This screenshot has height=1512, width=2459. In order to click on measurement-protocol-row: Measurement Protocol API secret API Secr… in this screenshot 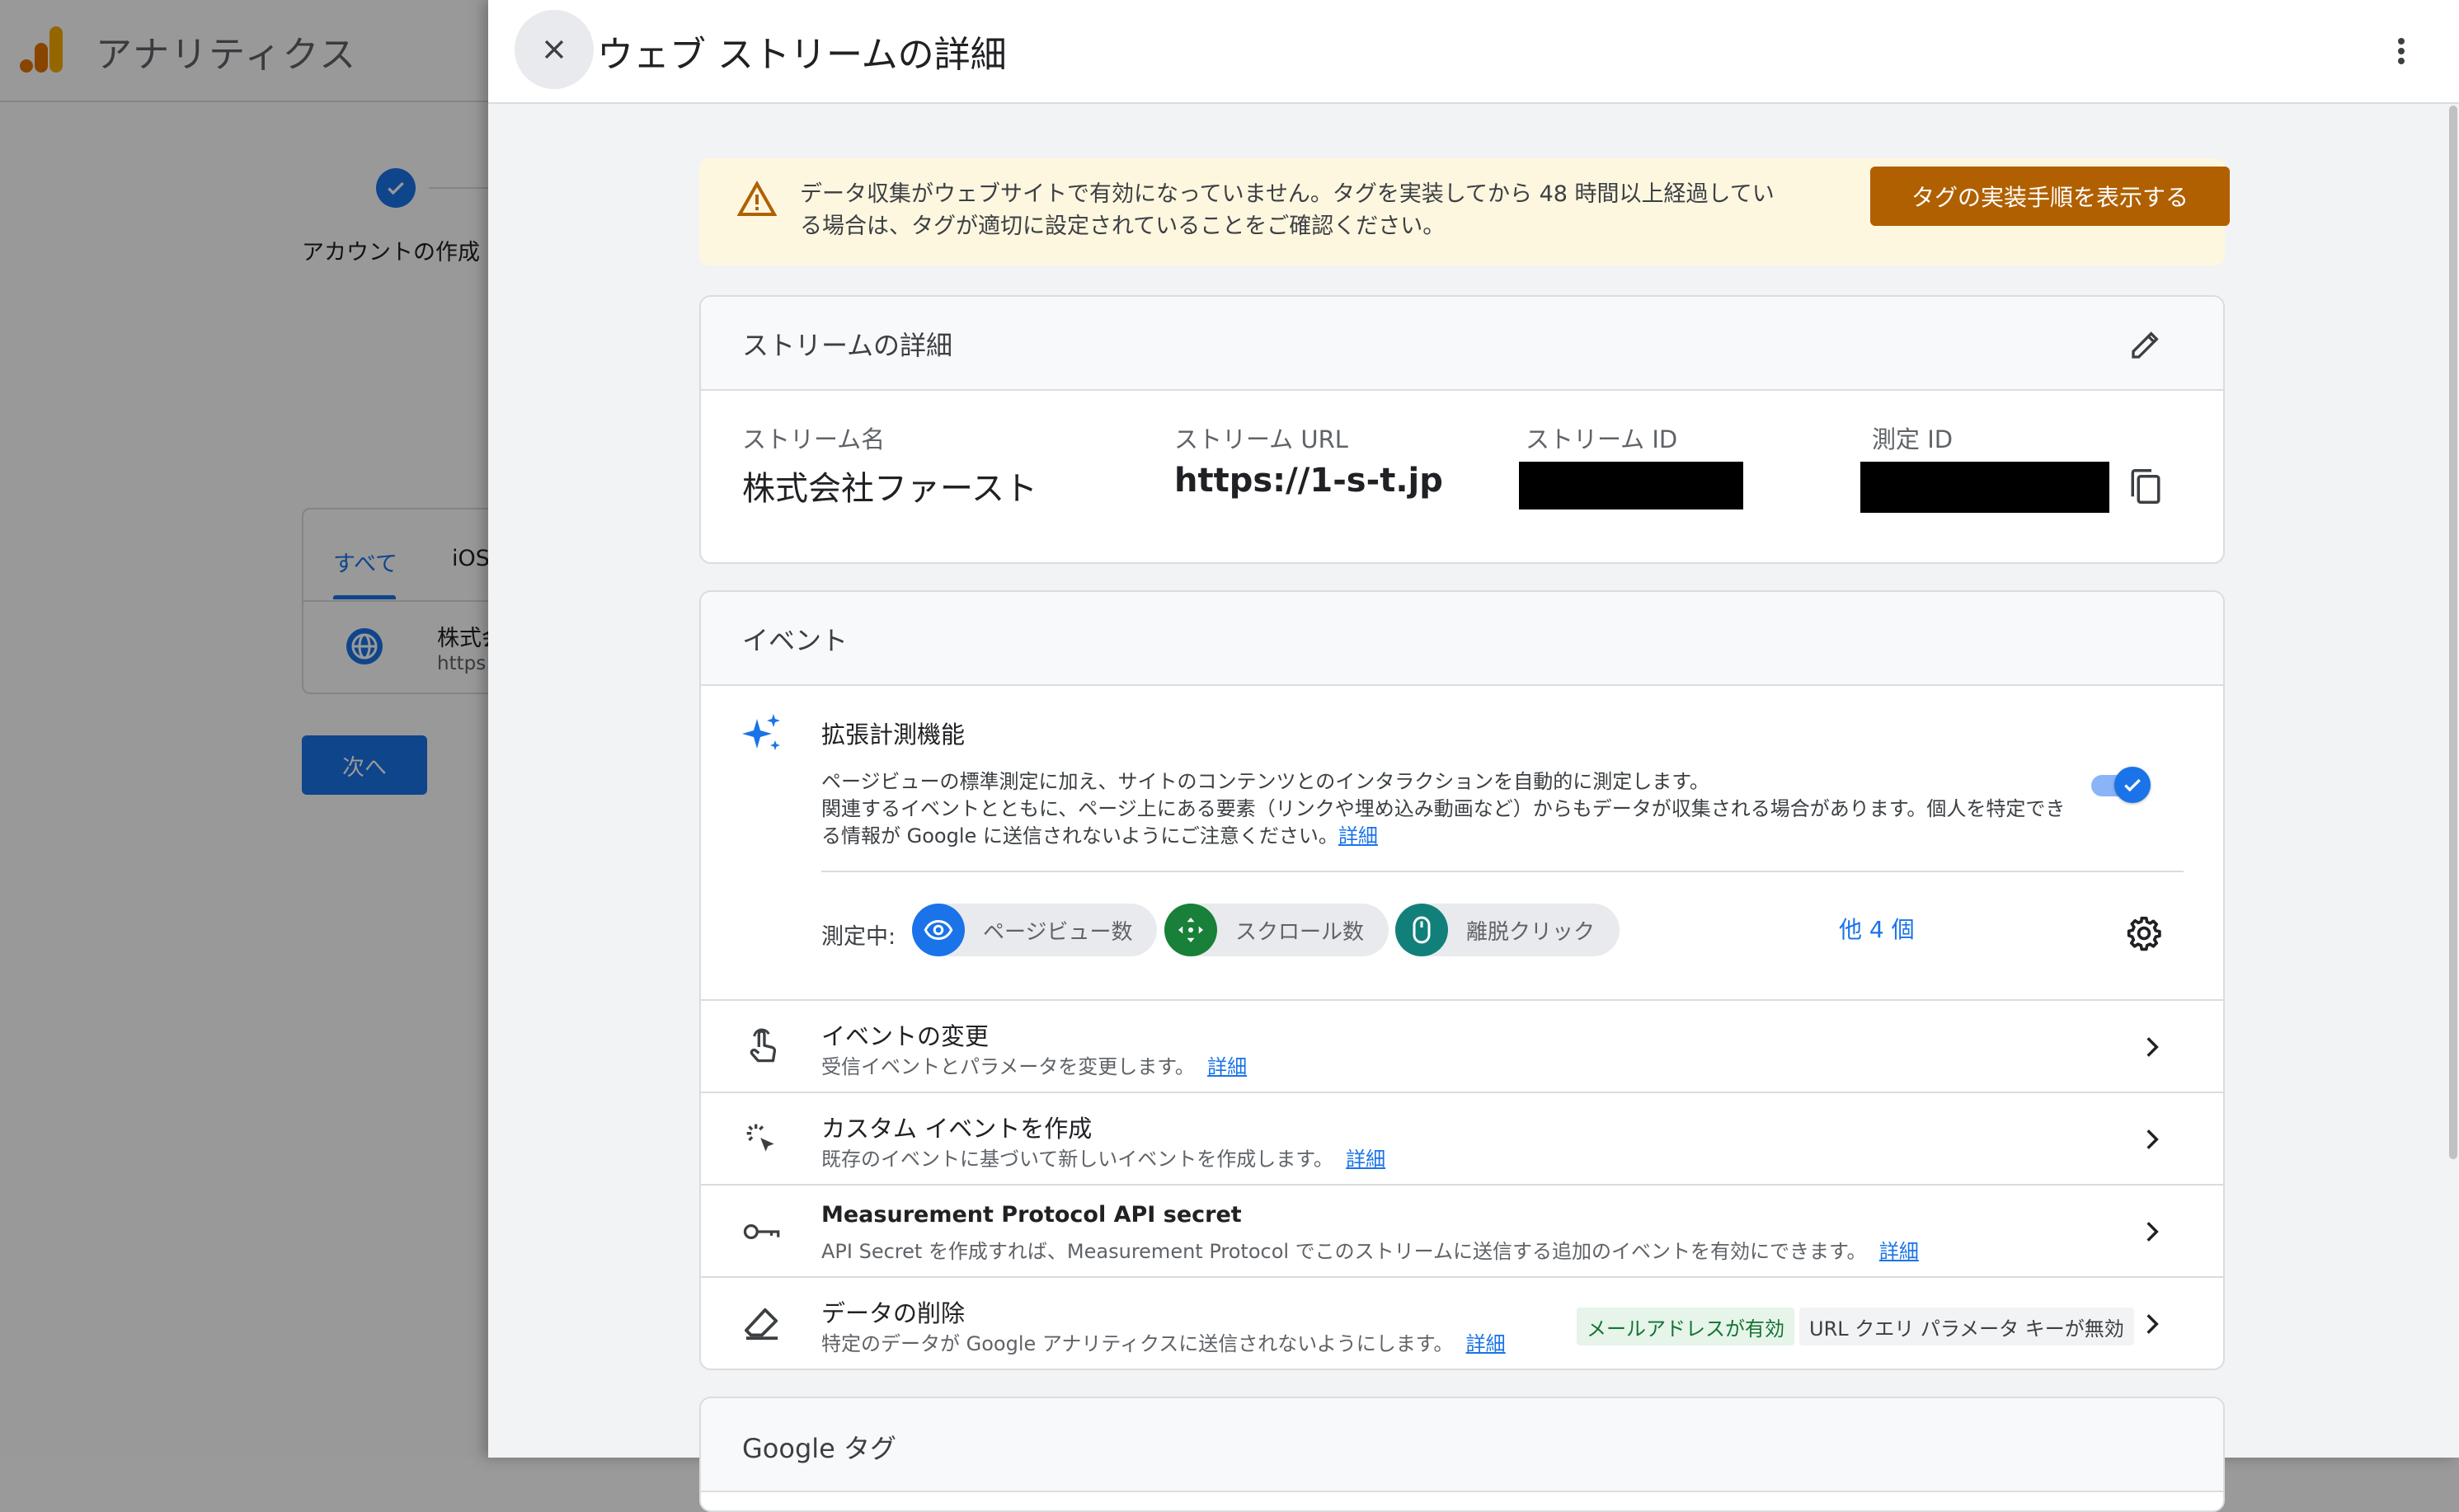, I will do `click(1462, 1230)`.